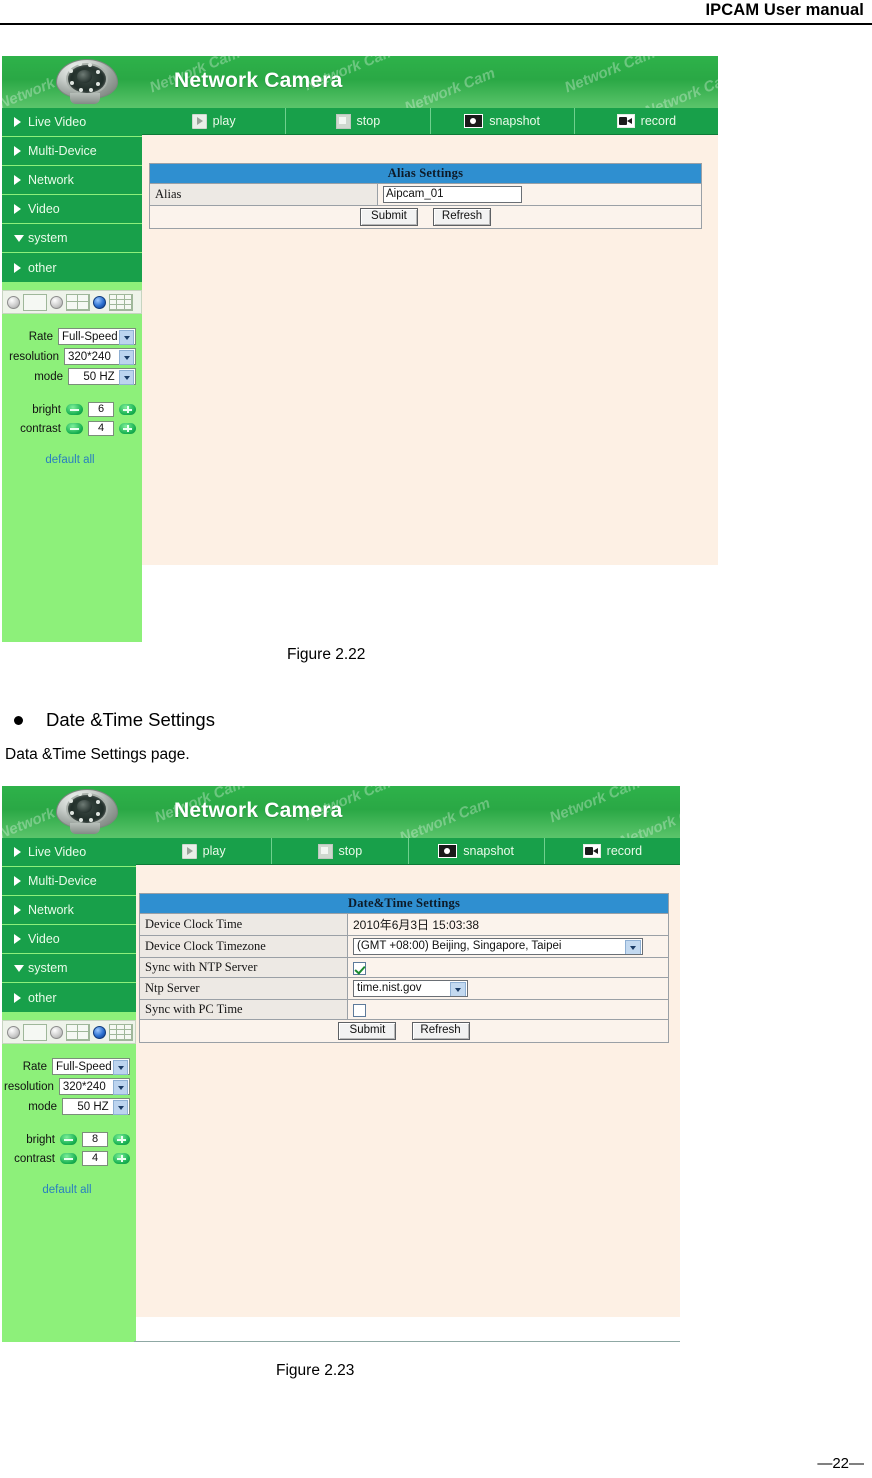  Describe the element at coordinates (44, 209) in the screenshot. I see `sidebar-item-label: Video` at that location.